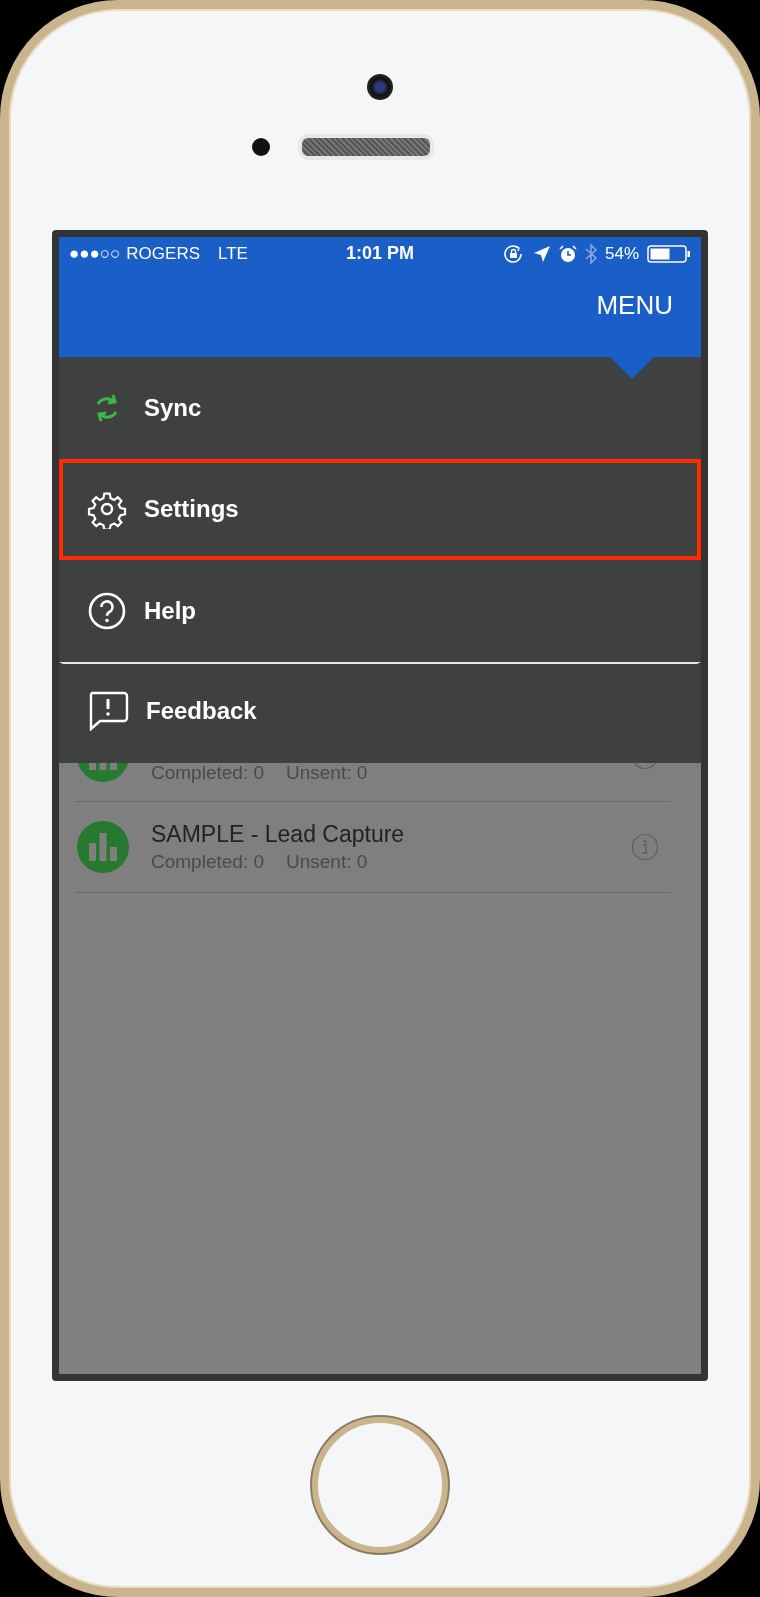  I want to click on bluetooth-icon, so click(590, 253).